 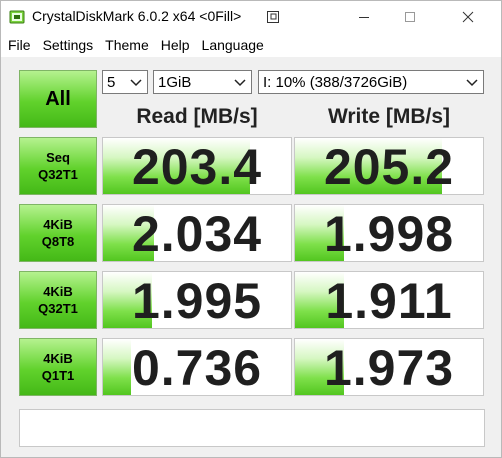 I want to click on read-result-4kib-q32t1: 1.995, so click(x=197, y=300).